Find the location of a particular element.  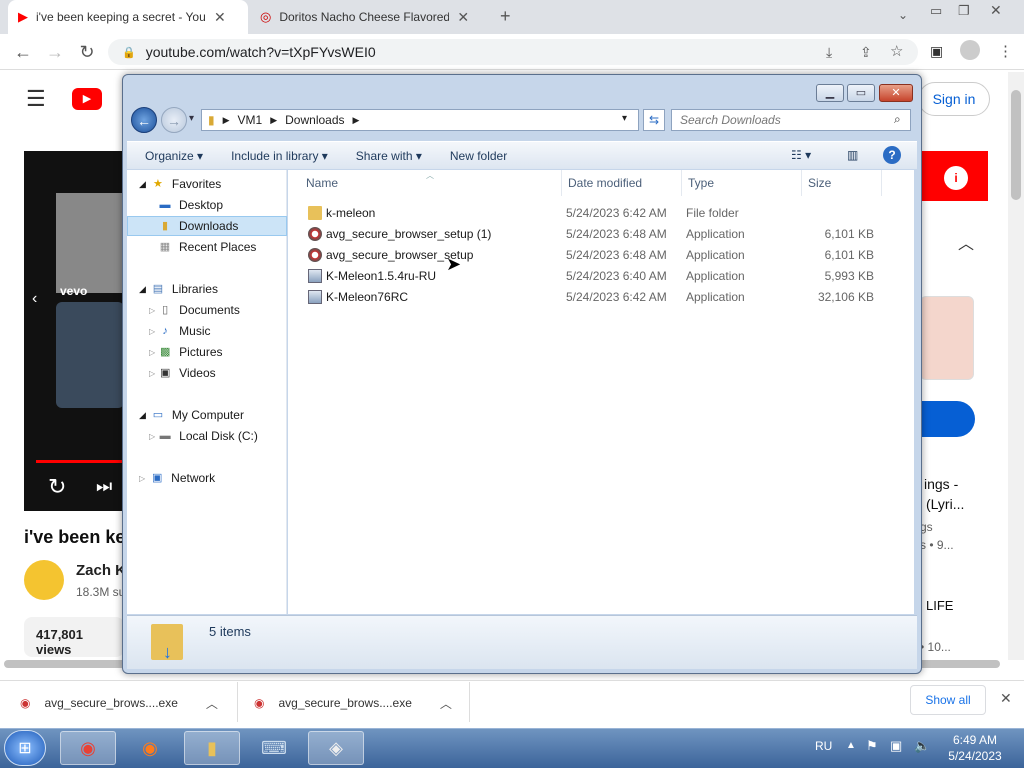

scroll-thumb is located at coordinates (1016, 145).